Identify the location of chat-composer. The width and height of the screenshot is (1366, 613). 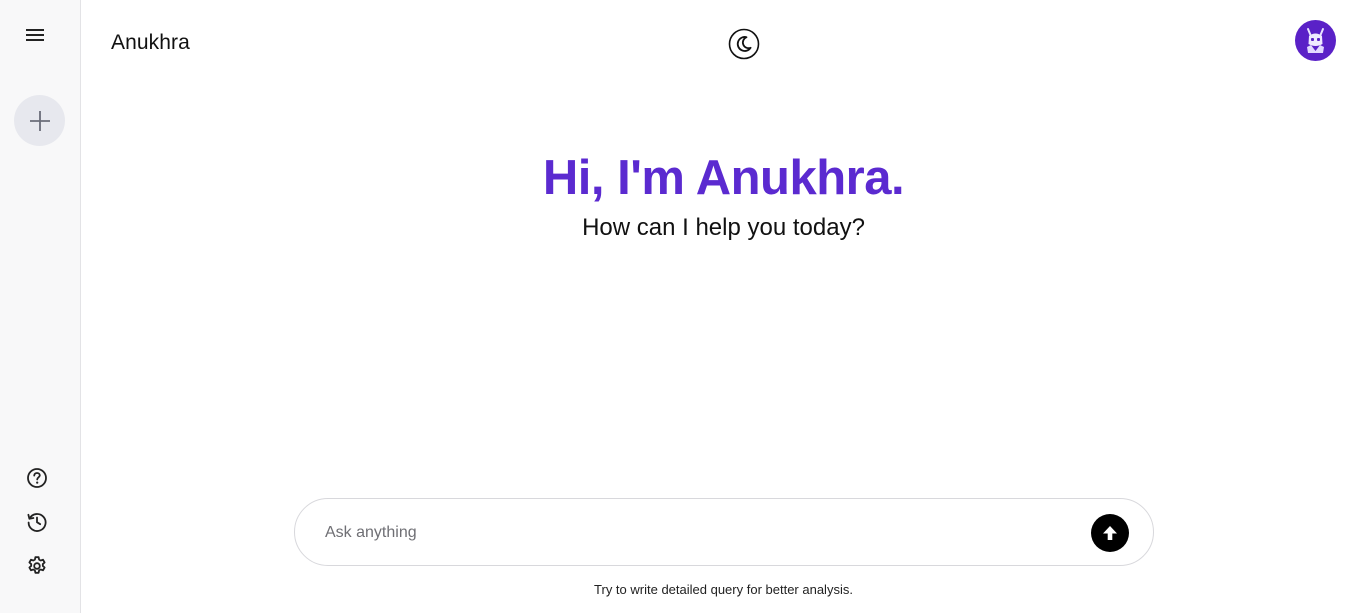
(724, 532).